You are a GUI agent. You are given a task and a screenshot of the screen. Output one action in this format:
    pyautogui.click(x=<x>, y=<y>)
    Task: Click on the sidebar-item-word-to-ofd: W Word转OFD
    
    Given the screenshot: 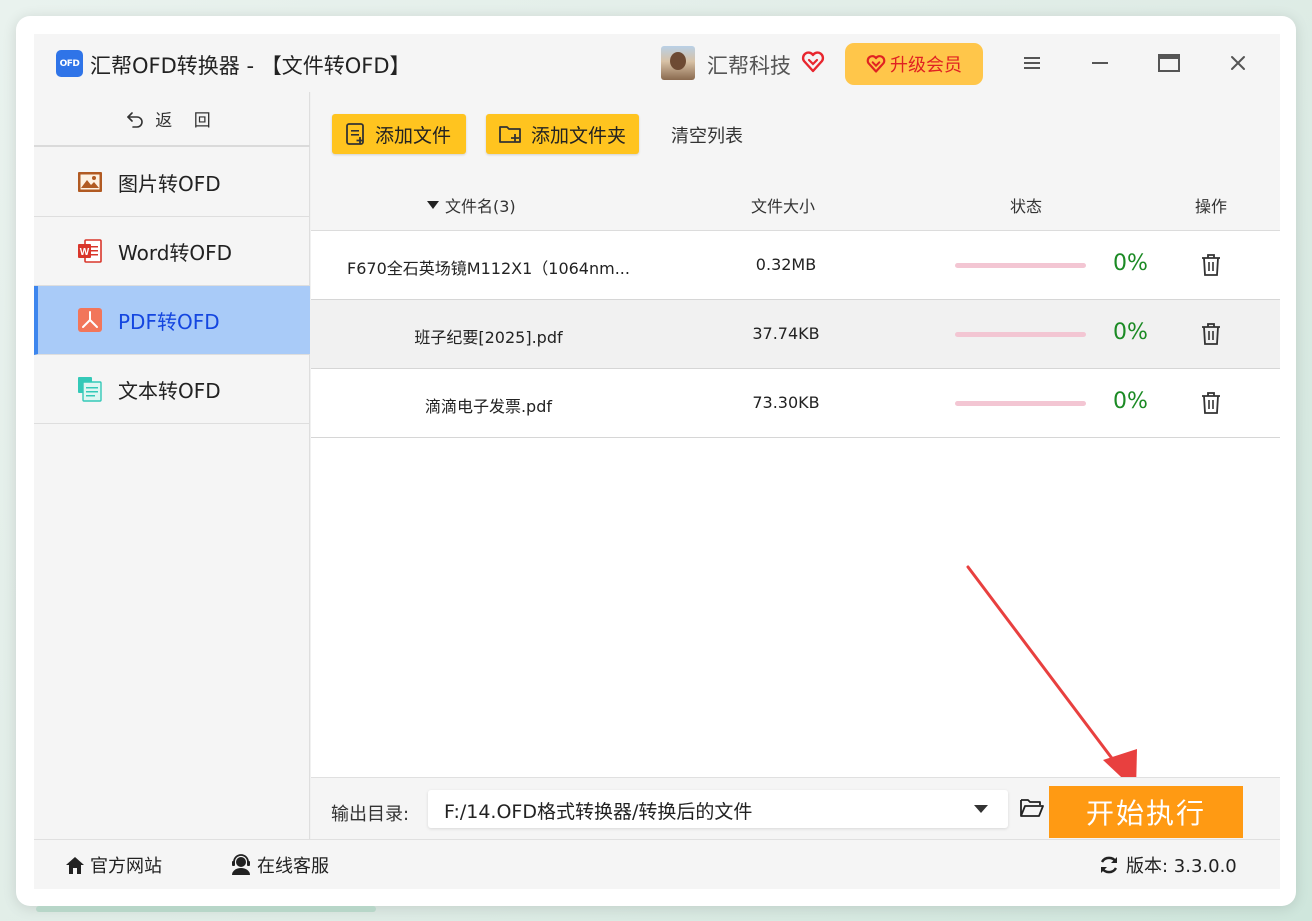 What is the action you would take?
    pyautogui.click(x=172, y=251)
    